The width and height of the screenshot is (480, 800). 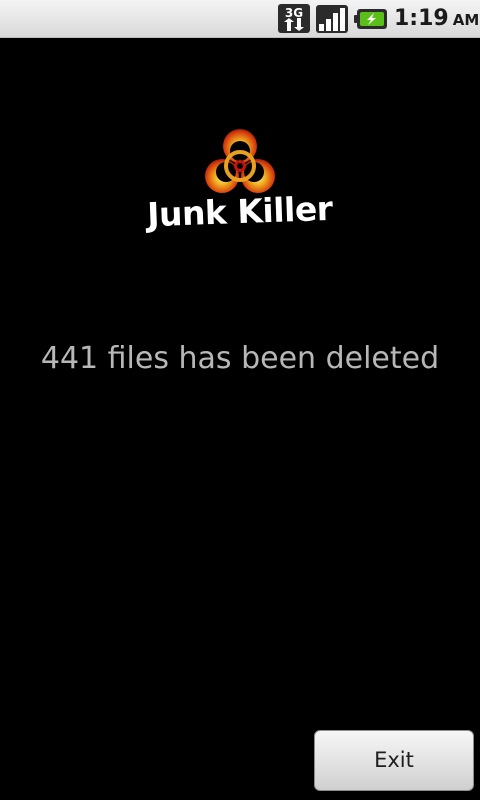 What do you see at coordinates (240, 358) in the screenshot?
I see `result-message: 441 files has been deleted` at bounding box center [240, 358].